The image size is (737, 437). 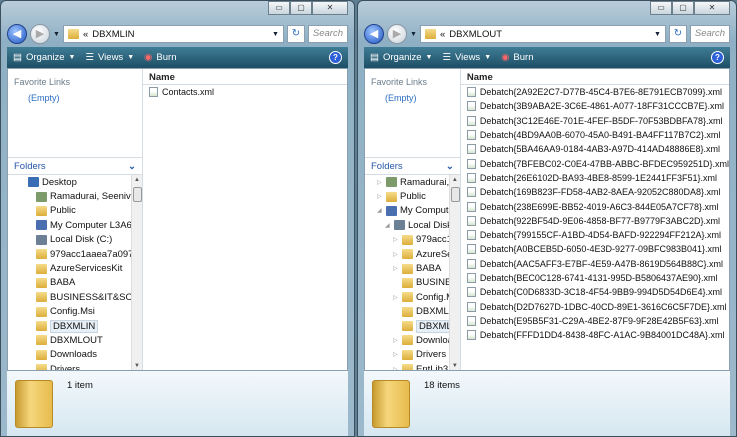 I want to click on address-bar: « DBXMLOUT ▼, so click(x=542, y=34).